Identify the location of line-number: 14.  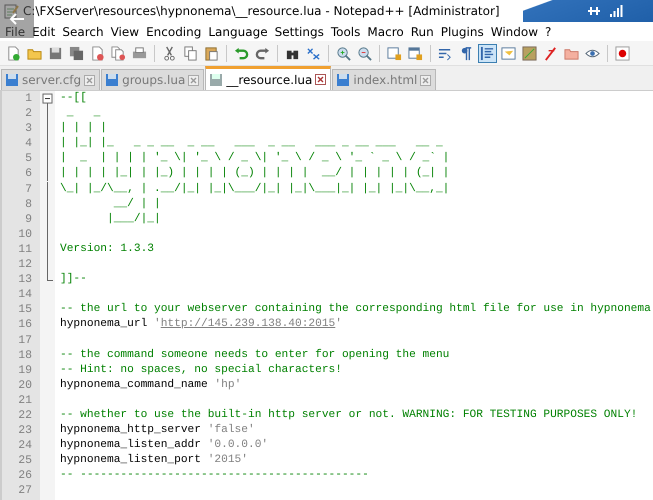
(25, 294).